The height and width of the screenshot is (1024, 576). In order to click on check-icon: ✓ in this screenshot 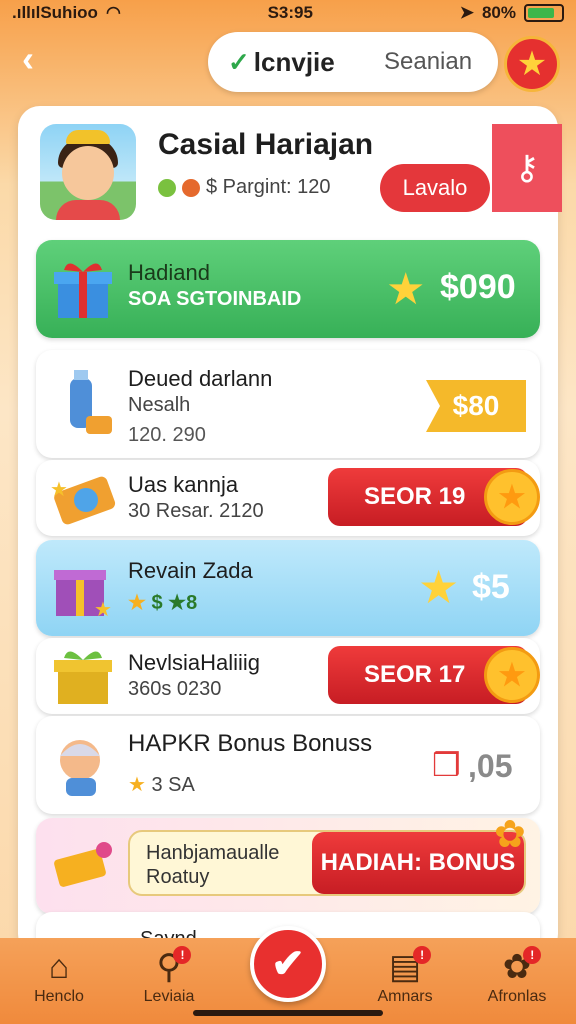, I will do `click(239, 61)`.